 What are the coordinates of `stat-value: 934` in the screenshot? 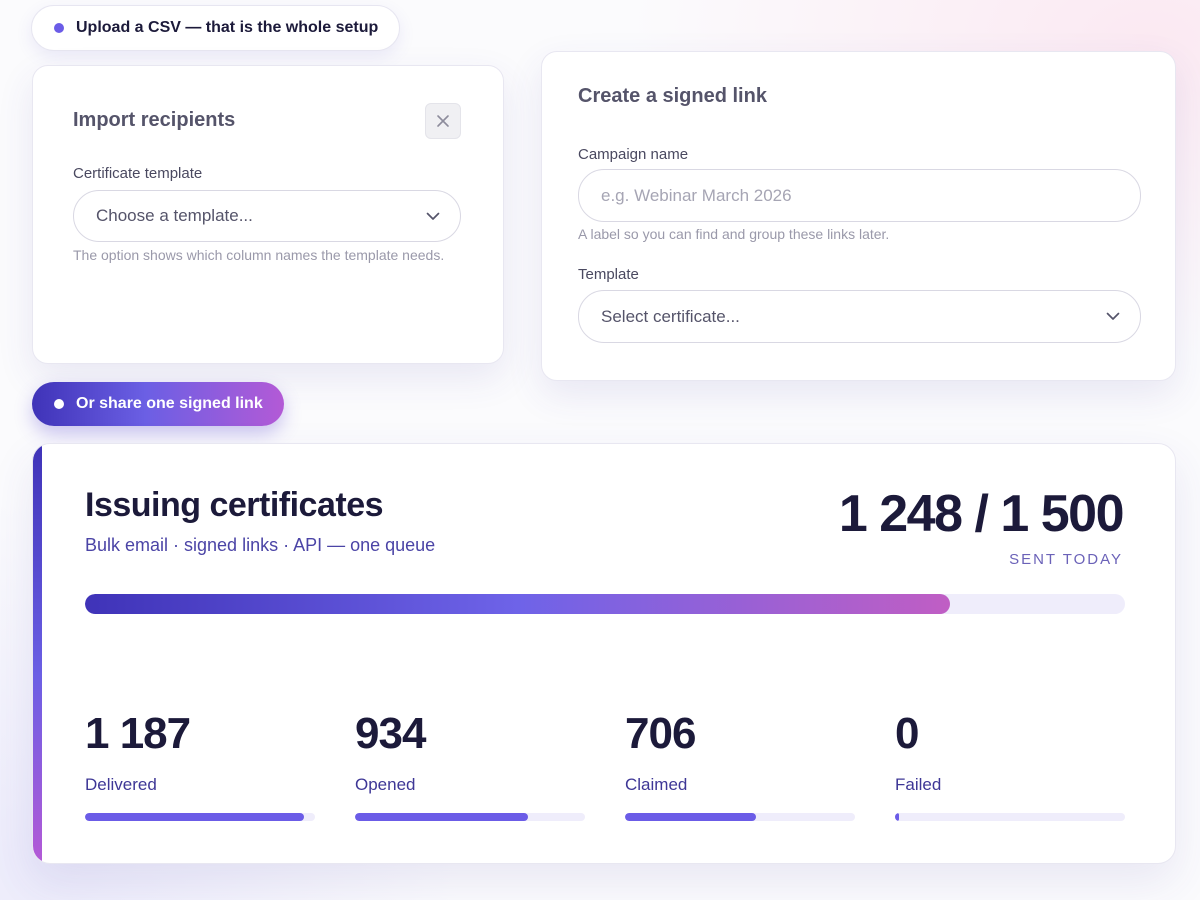 It's located at (390, 733).